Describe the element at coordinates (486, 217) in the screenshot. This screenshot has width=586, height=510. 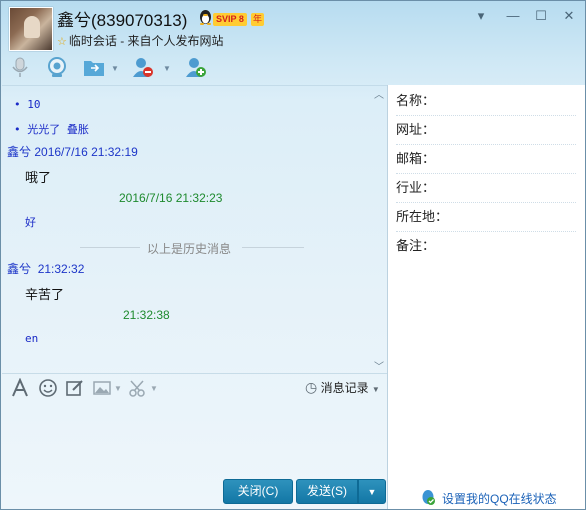
I see `info-field-location: 所在地：` at that location.